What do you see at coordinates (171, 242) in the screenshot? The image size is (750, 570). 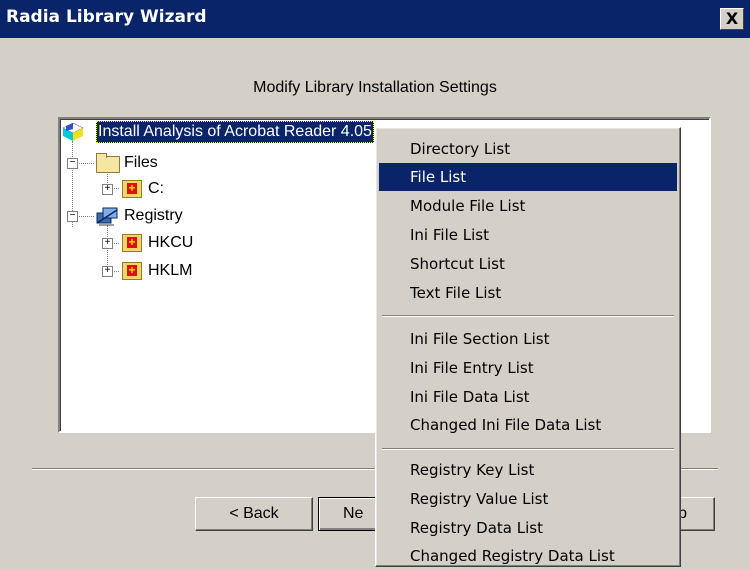 I see `tree-item-hkcu-label: HKCU` at bounding box center [171, 242].